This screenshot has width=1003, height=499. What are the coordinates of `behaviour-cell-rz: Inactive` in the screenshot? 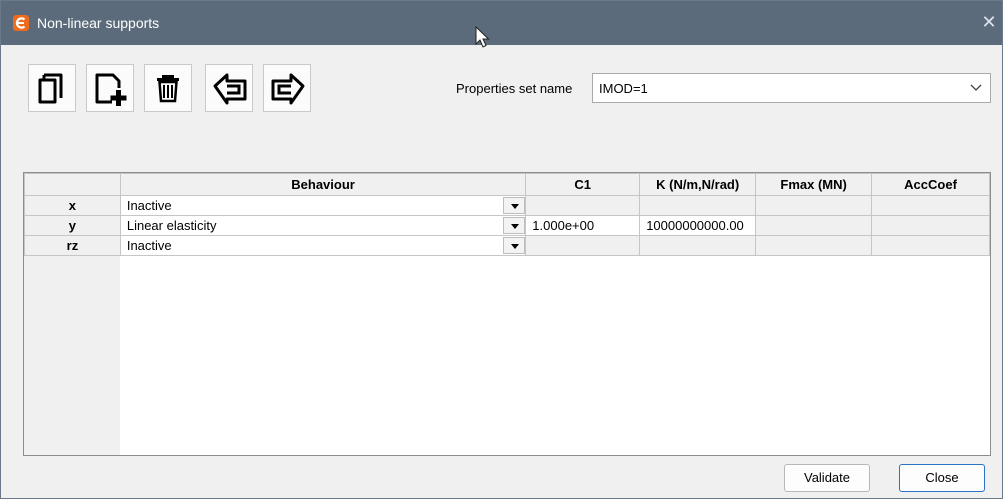 It's located at (323, 245).